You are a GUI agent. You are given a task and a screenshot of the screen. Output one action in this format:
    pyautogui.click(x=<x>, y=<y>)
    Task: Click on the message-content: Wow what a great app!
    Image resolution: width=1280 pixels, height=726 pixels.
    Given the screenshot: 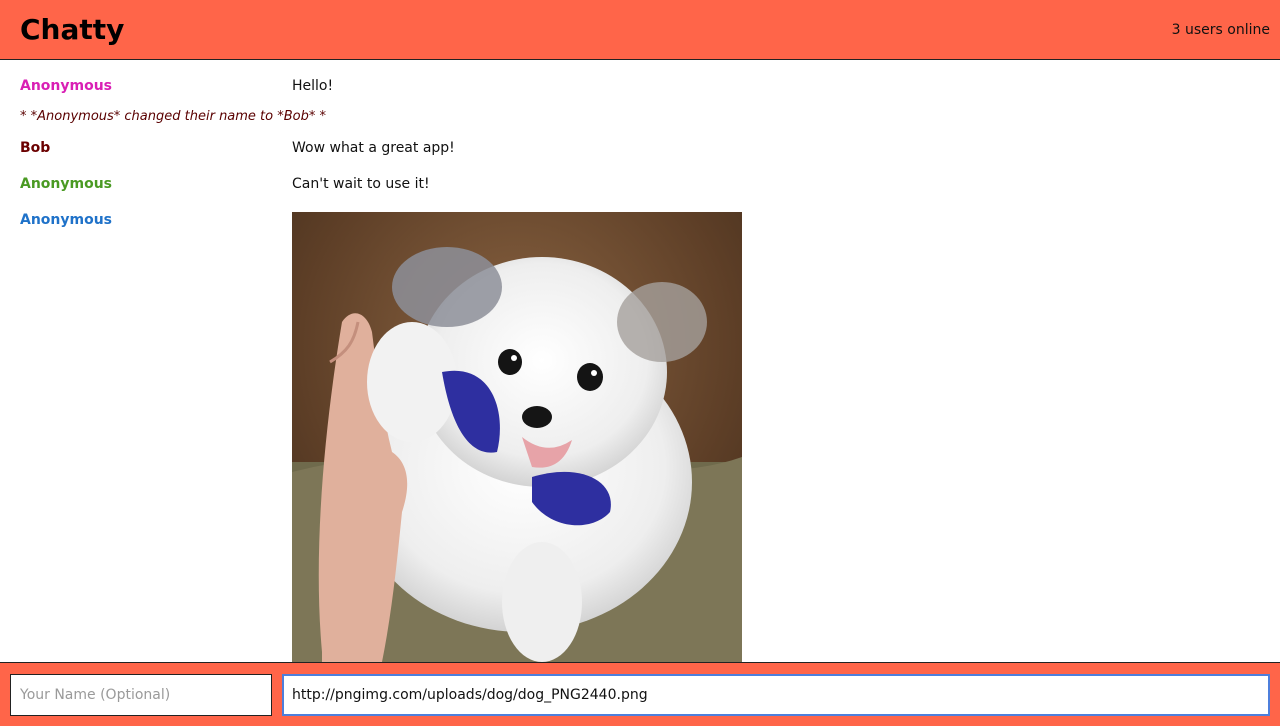 What is the action you would take?
    pyautogui.click(x=373, y=148)
    